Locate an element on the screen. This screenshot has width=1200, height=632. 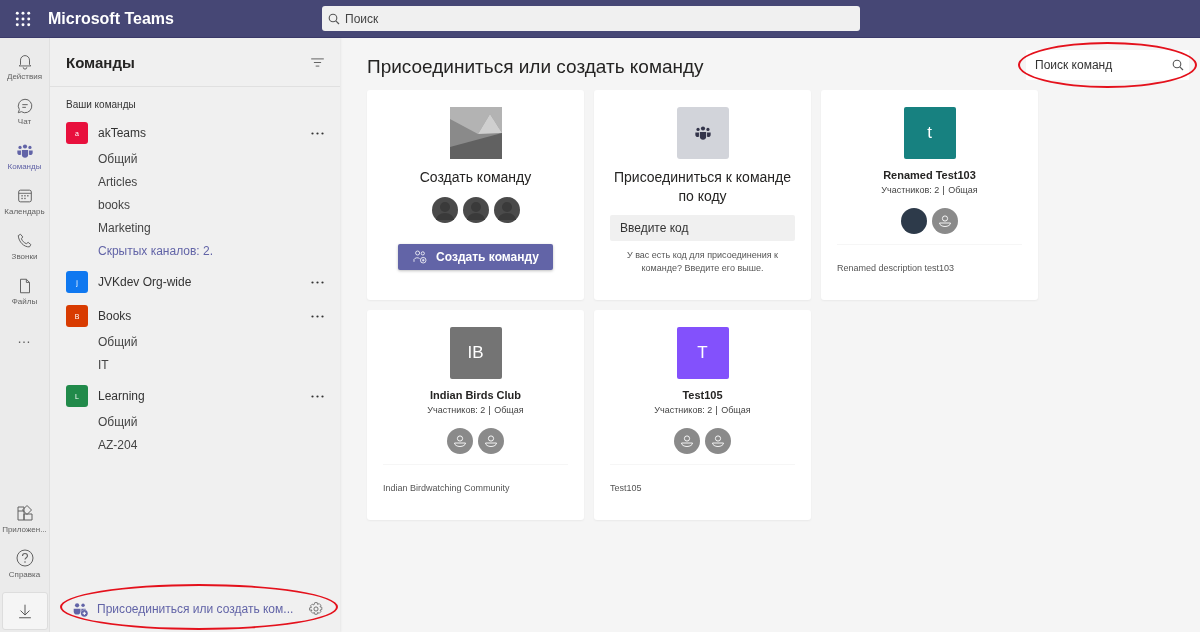
channel-item: books is located at coordinates (195, 205).